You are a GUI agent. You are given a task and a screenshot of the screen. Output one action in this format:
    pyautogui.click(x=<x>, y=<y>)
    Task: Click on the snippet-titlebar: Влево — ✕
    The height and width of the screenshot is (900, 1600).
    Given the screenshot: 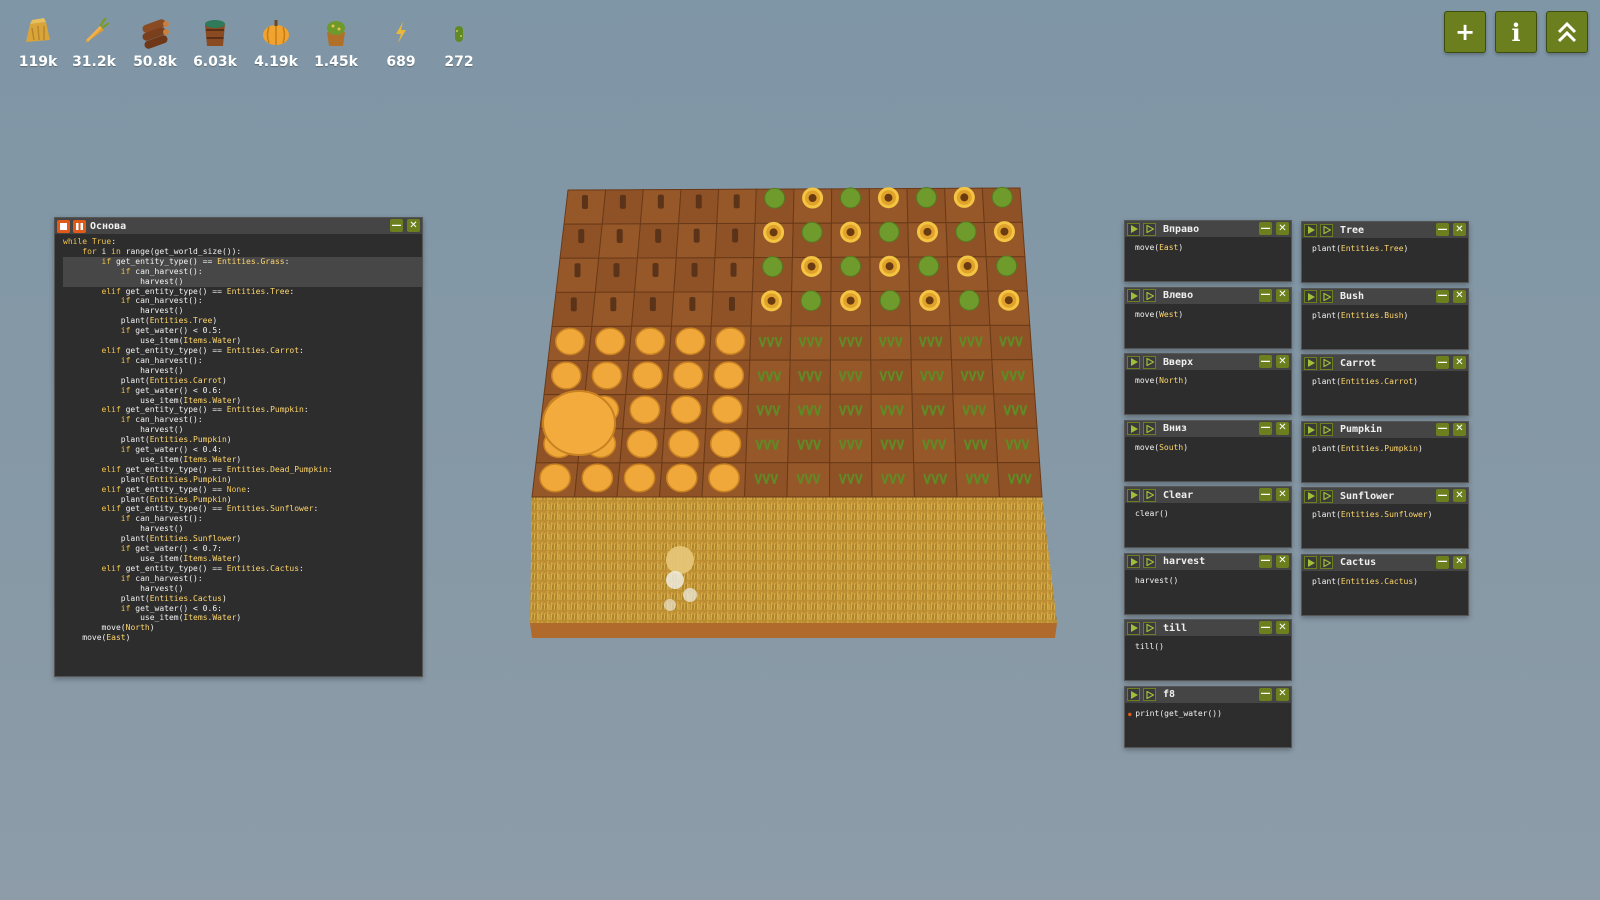 What is the action you would take?
    pyautogui.click(x=1208, y=295)
    